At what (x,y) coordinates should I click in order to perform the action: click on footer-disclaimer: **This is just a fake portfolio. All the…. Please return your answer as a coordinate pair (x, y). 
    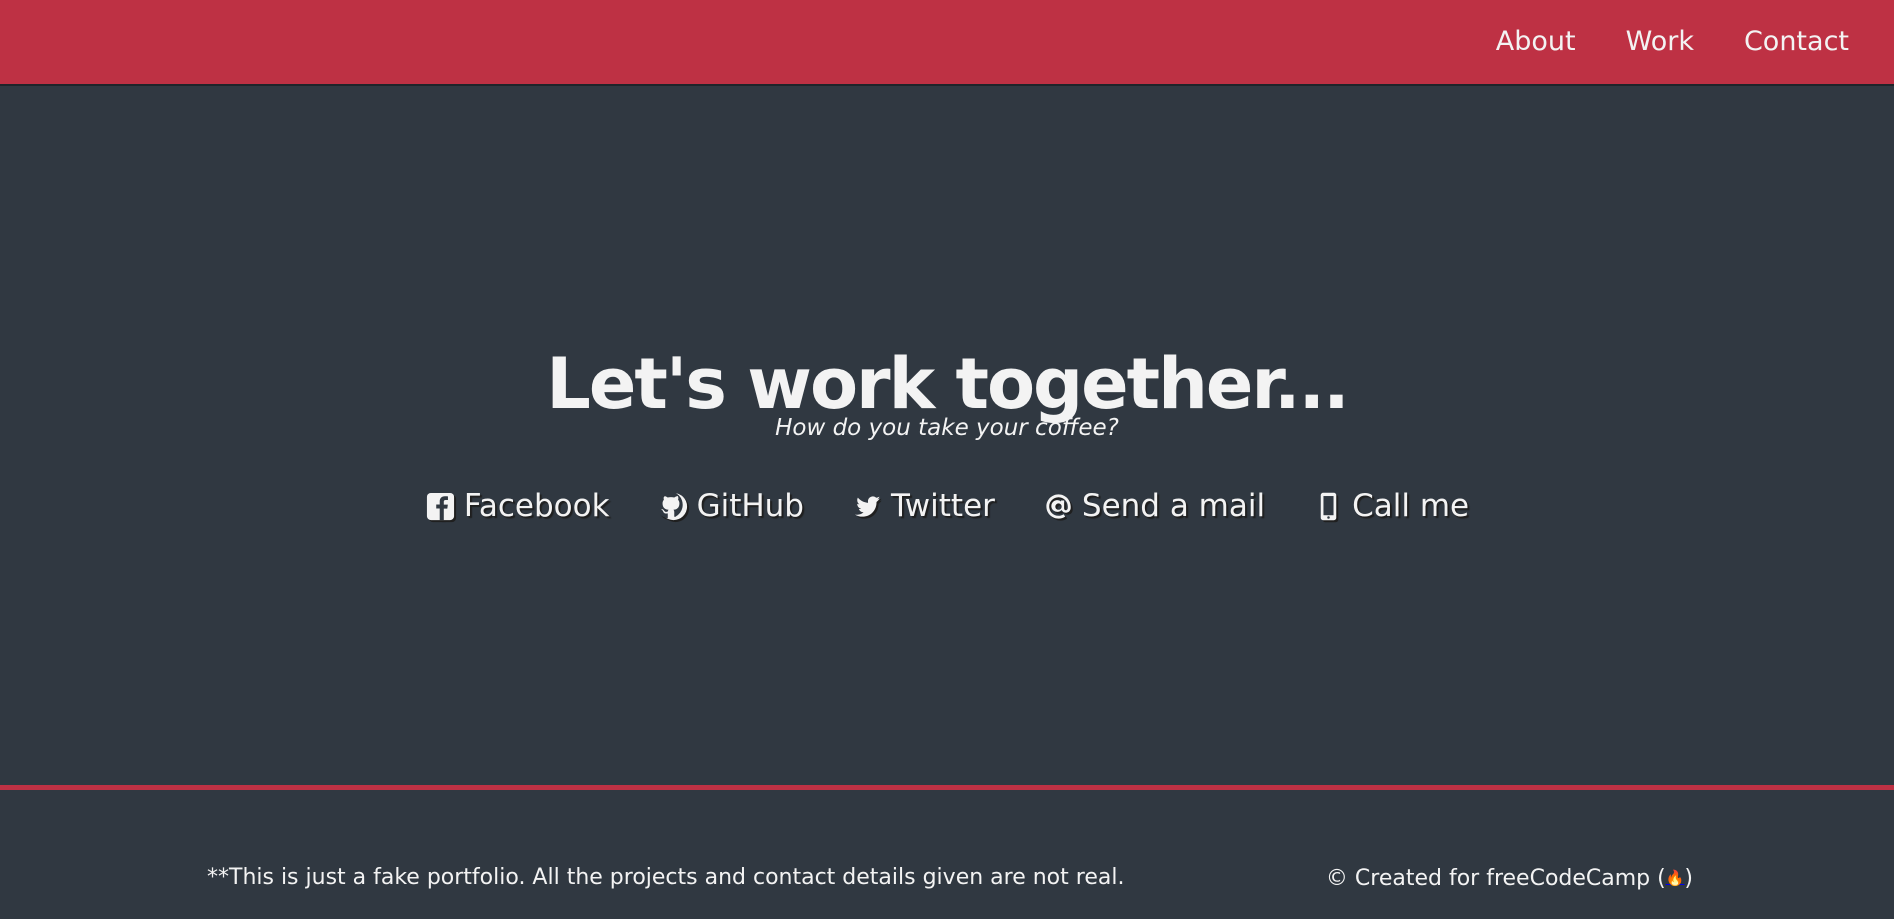
    Looking at the image, I should click on (666, 877).